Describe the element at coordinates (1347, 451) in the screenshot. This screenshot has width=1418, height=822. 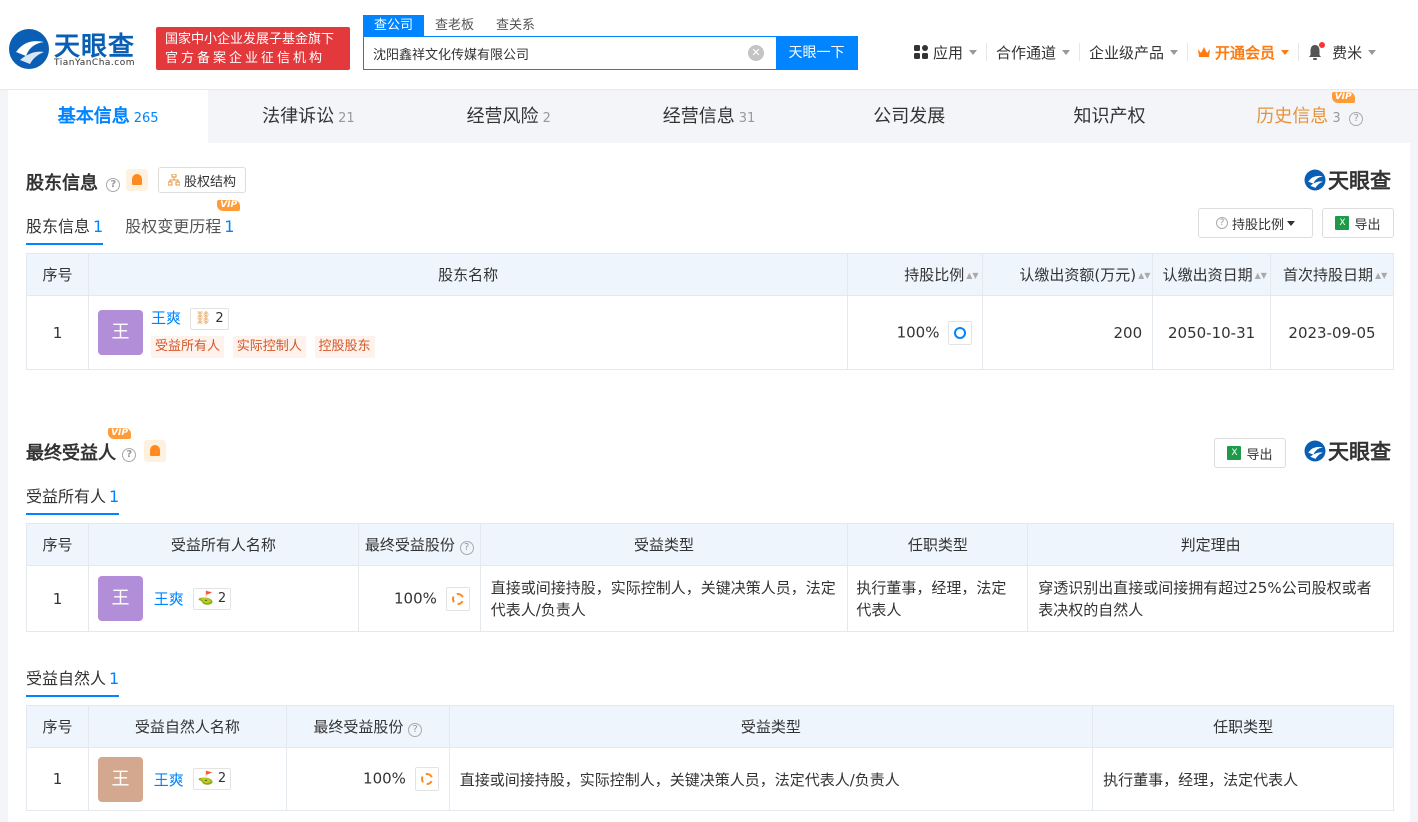
I see `tianyancha-watermark: 天眼查` at that location.